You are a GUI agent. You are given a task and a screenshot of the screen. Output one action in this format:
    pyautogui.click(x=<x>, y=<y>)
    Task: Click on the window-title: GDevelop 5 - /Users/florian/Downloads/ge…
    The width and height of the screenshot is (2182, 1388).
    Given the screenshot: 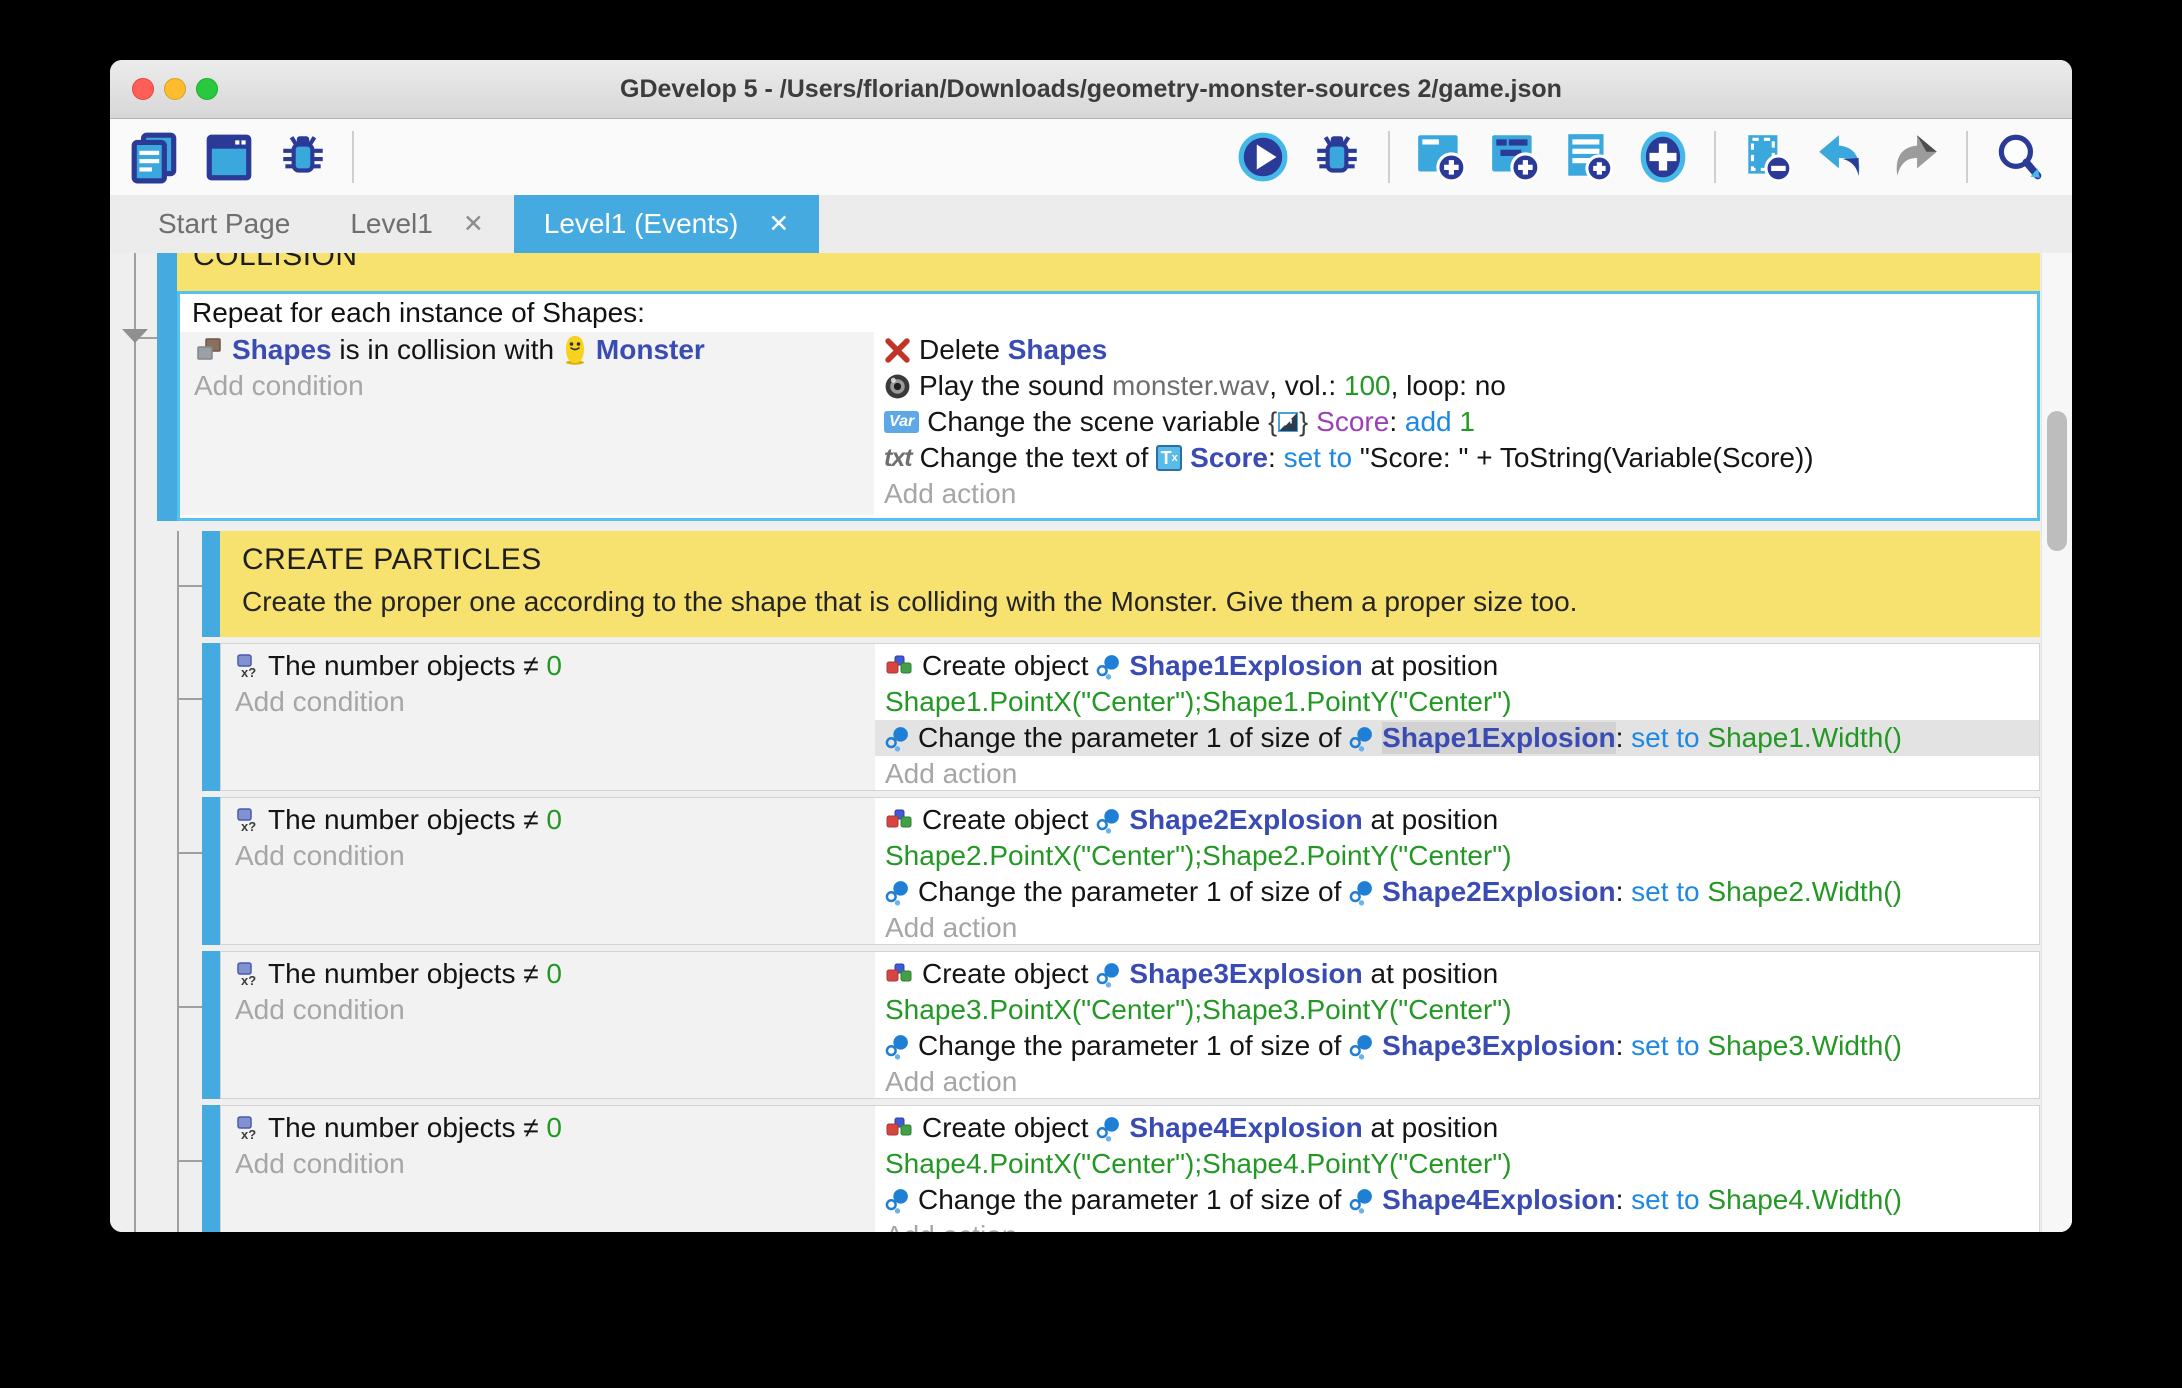 What is the action you would take?
    pyautogui.click(x=1091, y=89)
    